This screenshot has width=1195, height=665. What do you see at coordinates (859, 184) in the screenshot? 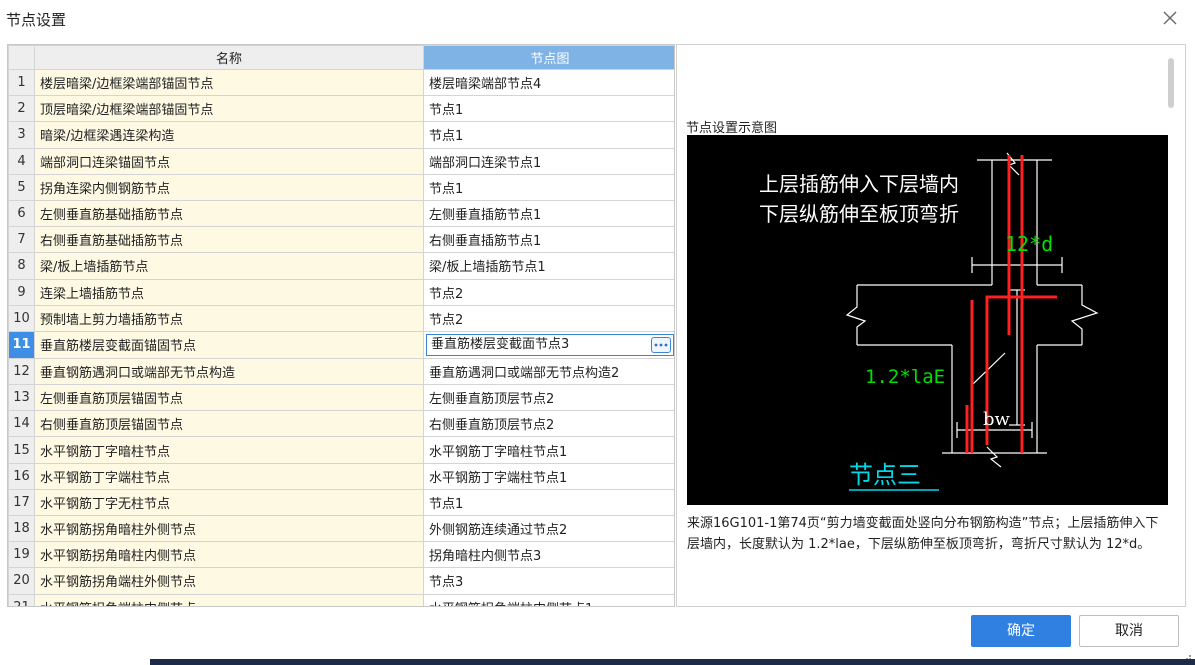
I see `diagram-text-line1: 上层插筋伸入下层墙内` at bounding box center [859, 184].